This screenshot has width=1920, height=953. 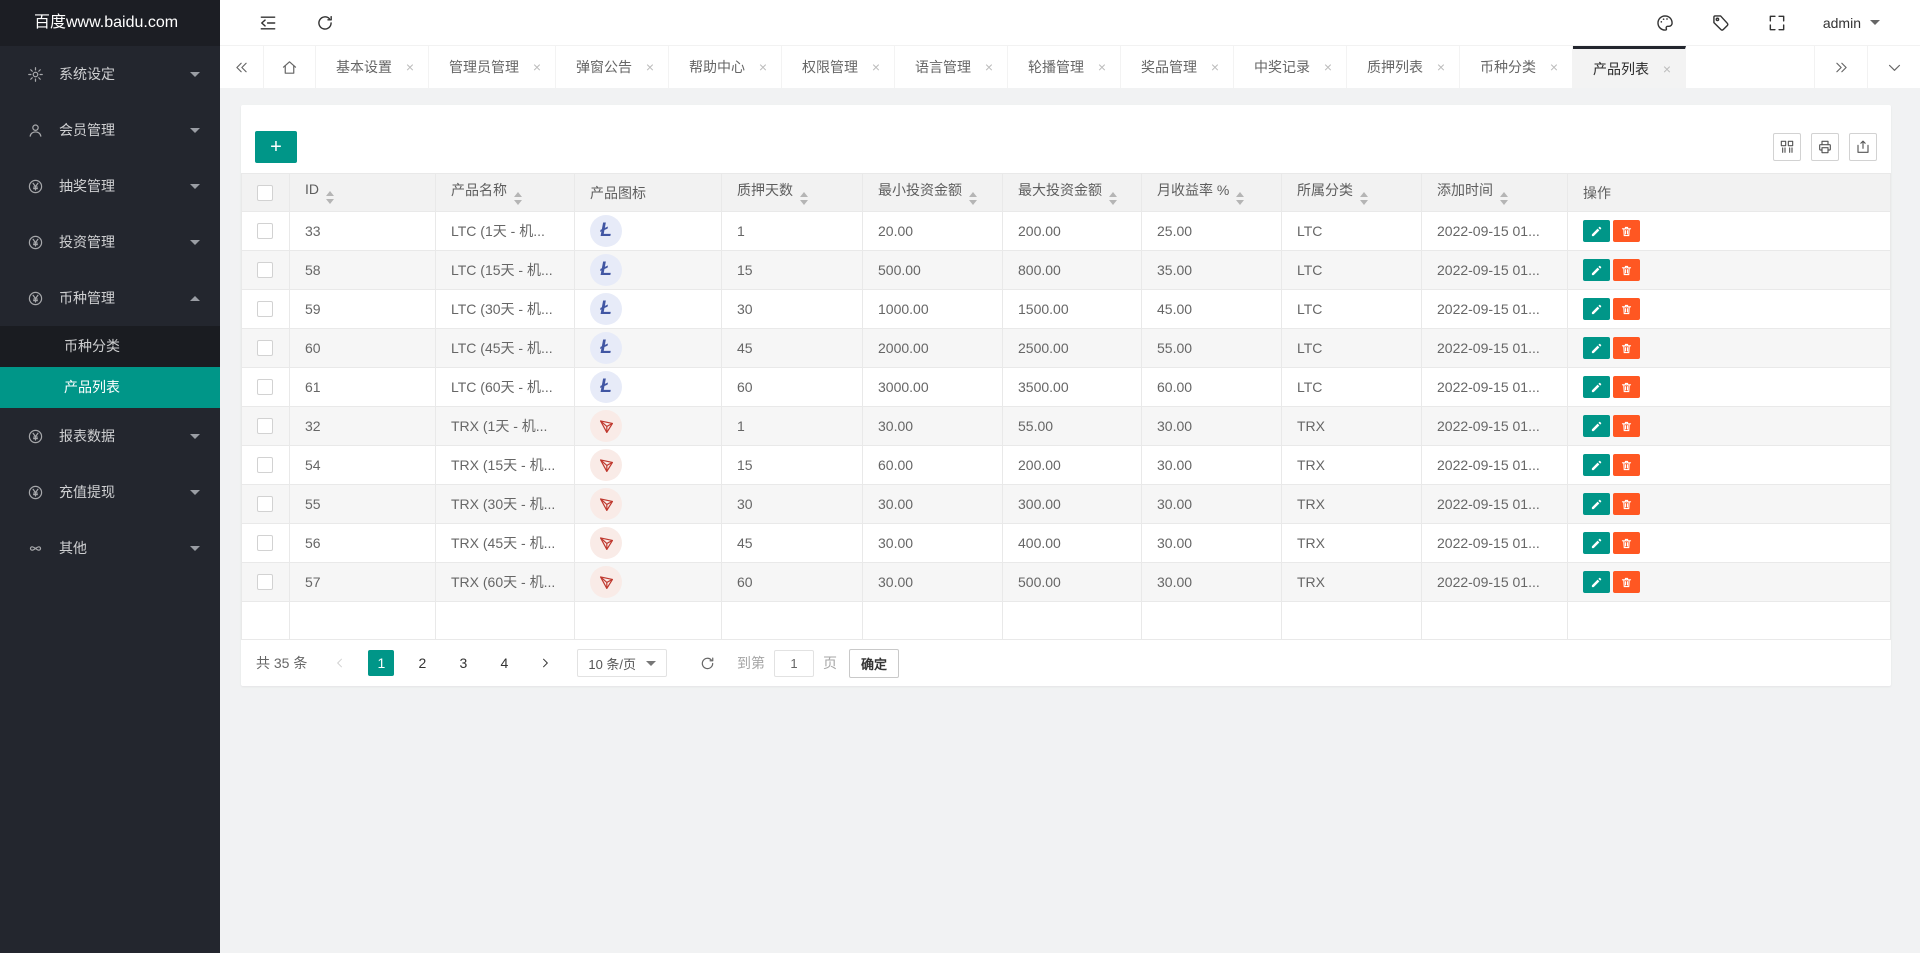 What do you see at coordinates (290, 67) in the screenshot?
I see `home-tab` at bounding box center [290, 67].